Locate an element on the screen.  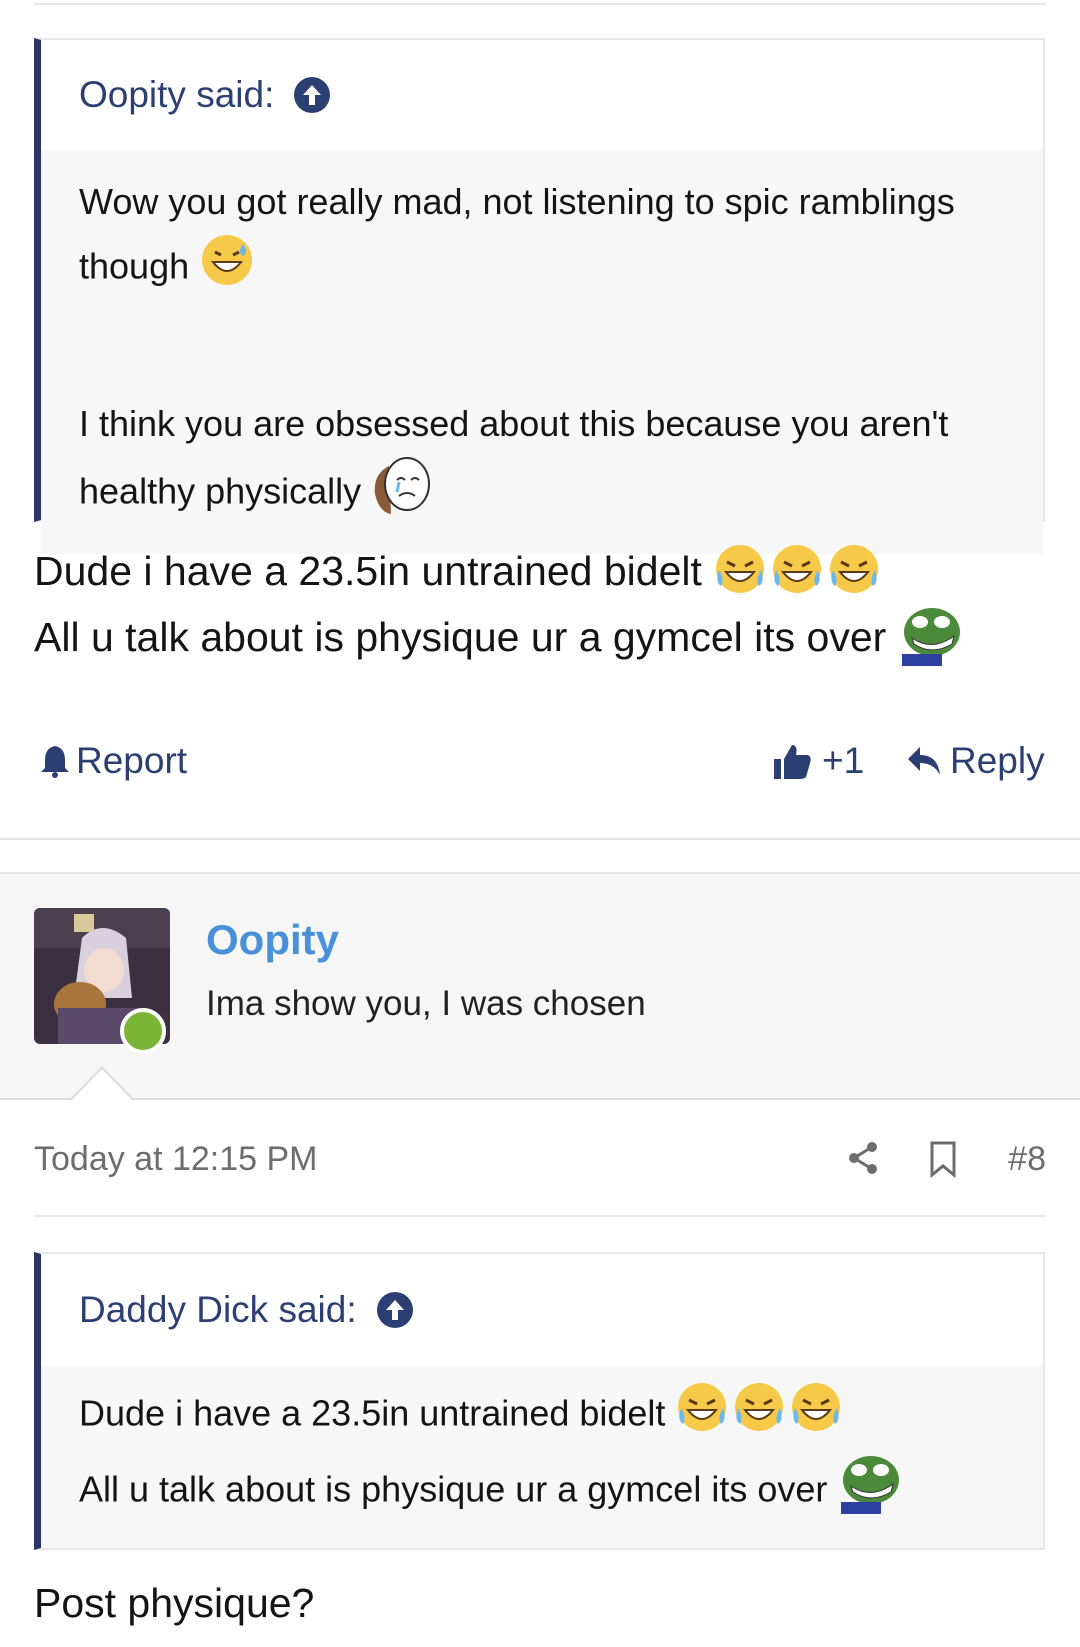
post-divider is located at coordinates (540, 839).